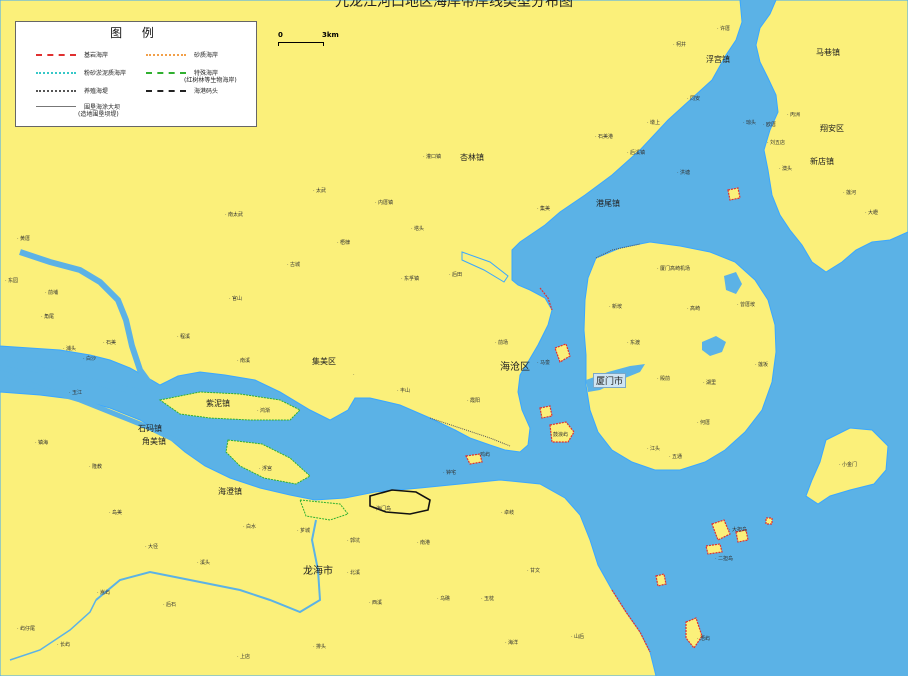 The image size is (908, 676). Describe the element at coordinates (746, 305) in the screenshot. I see `place-label: 曾厝垵` at that location.